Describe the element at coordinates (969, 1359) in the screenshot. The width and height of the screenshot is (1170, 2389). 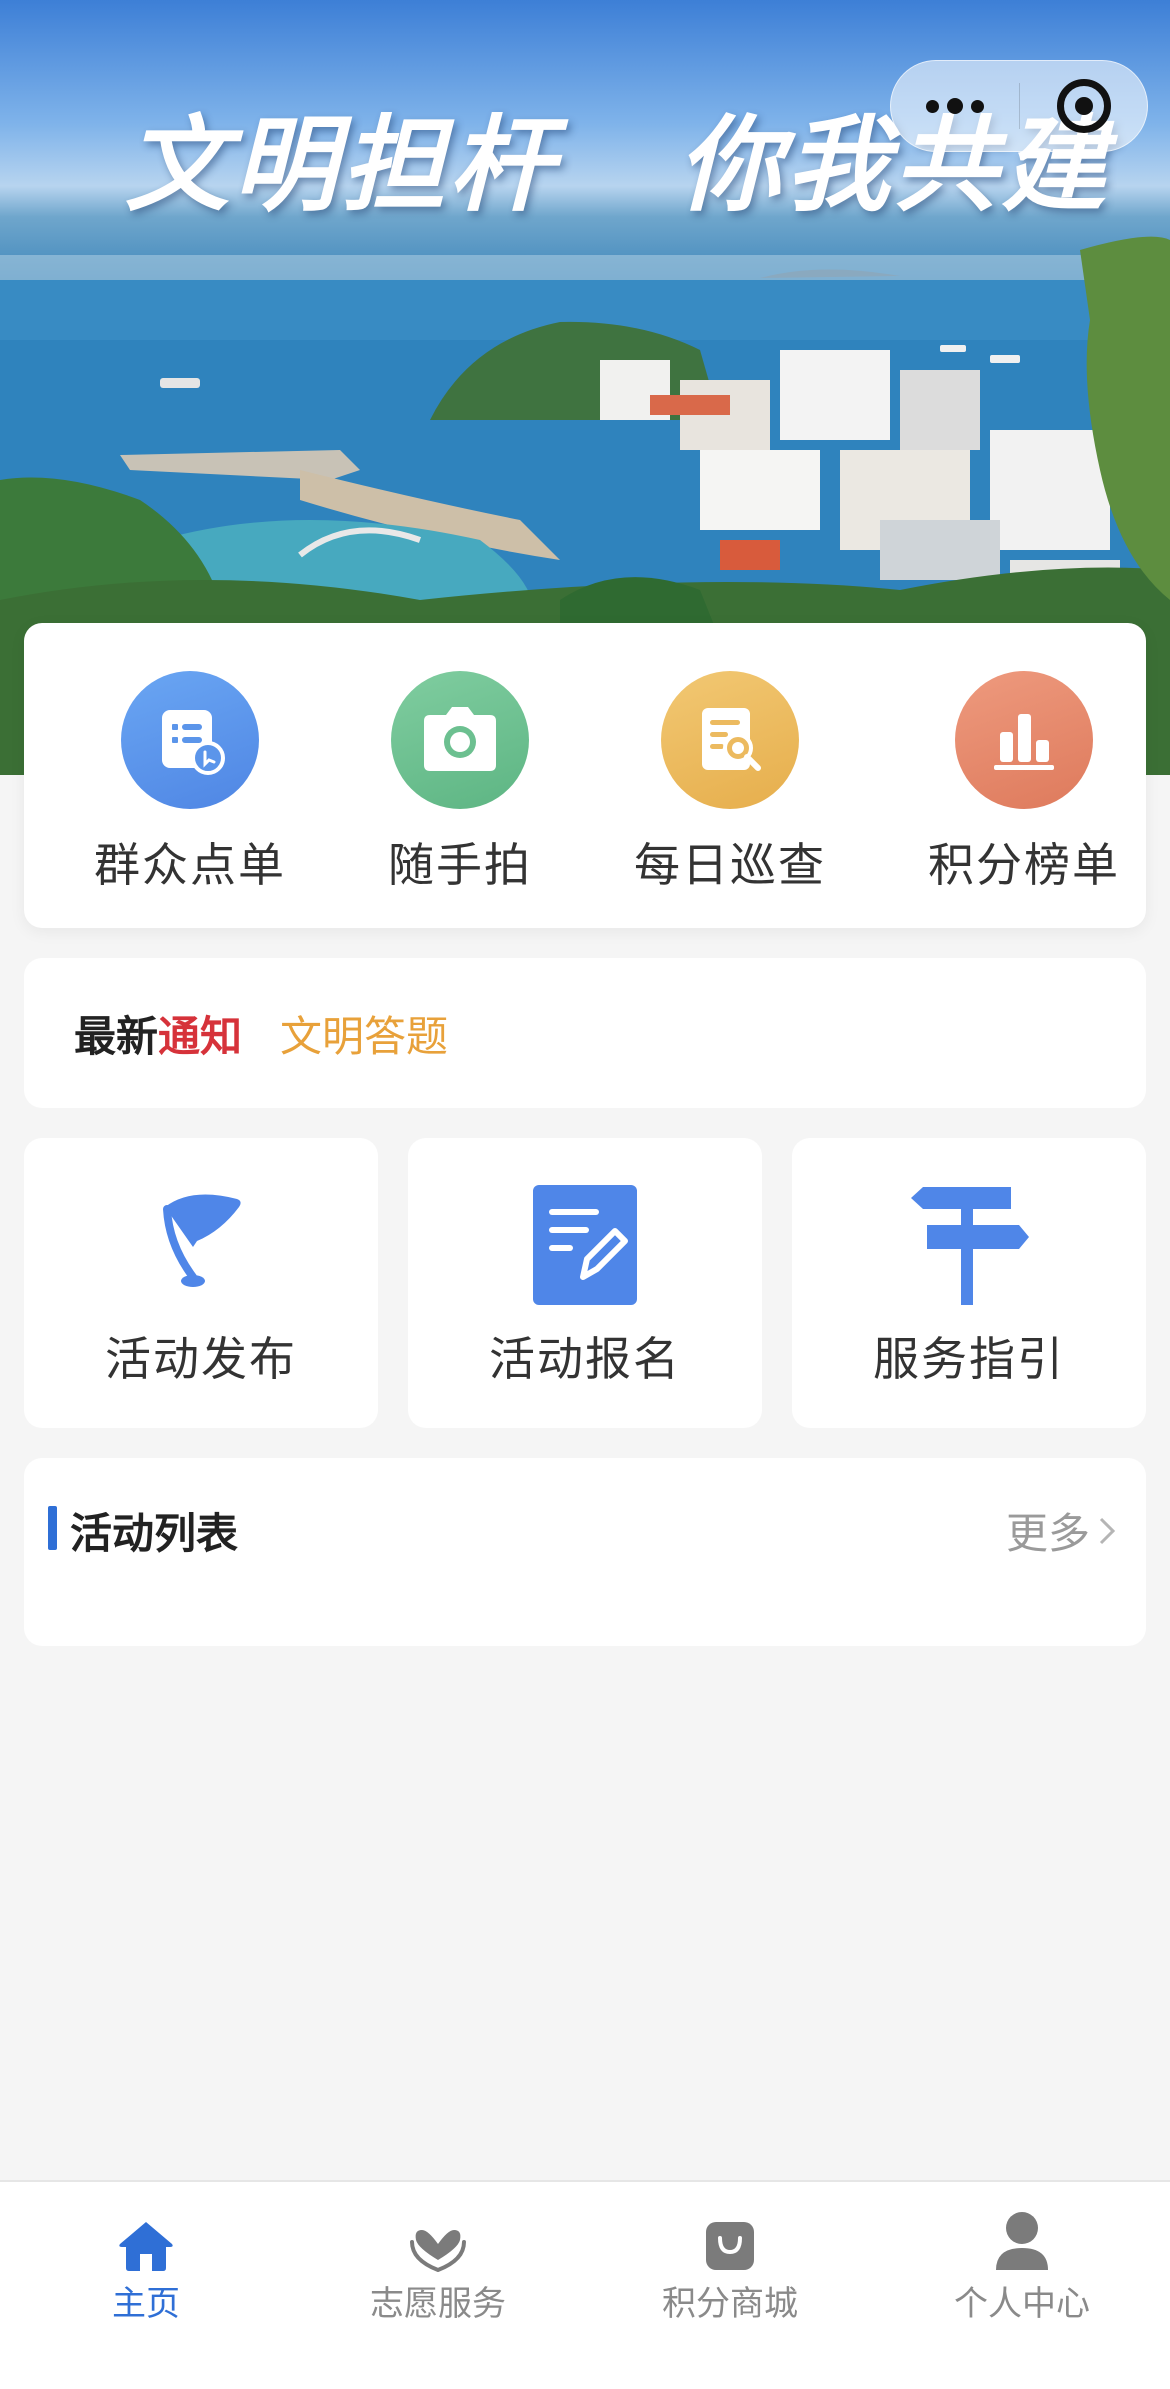
I see `service-label: 服务指引` at that location.